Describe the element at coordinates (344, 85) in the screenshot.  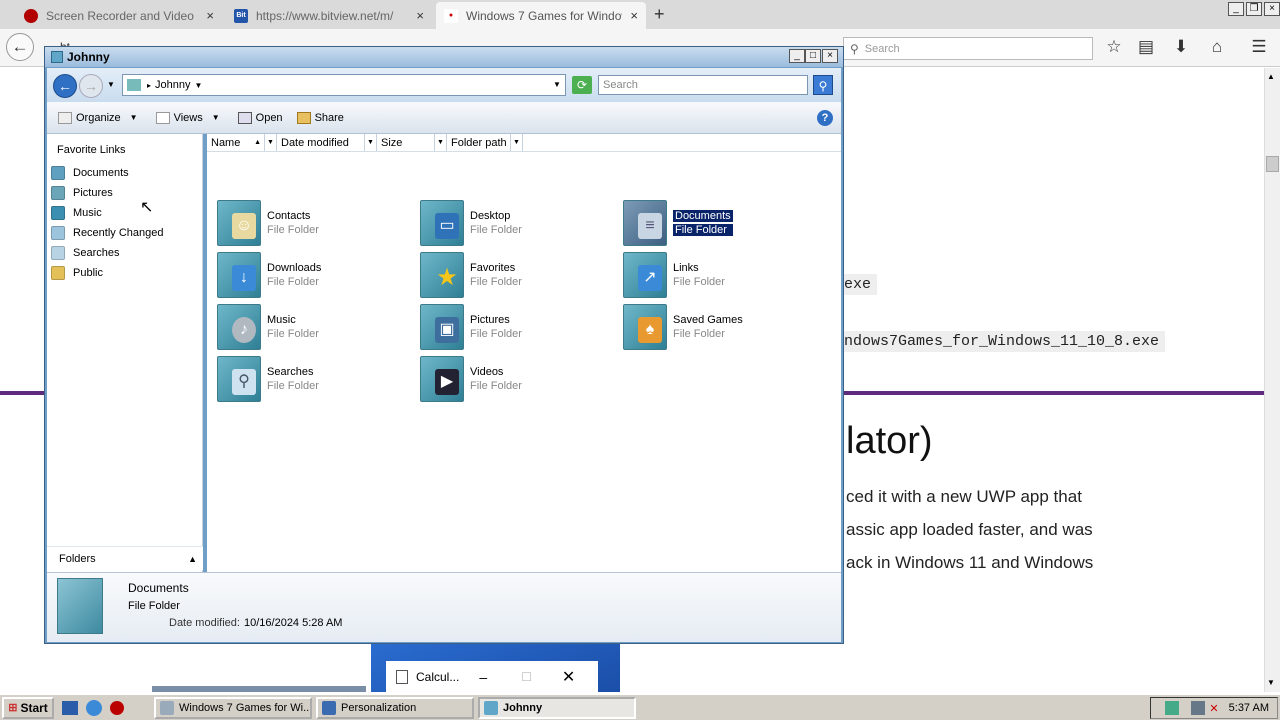
I see `address-input: ▸ Johnny ▼ ▼` at that location.